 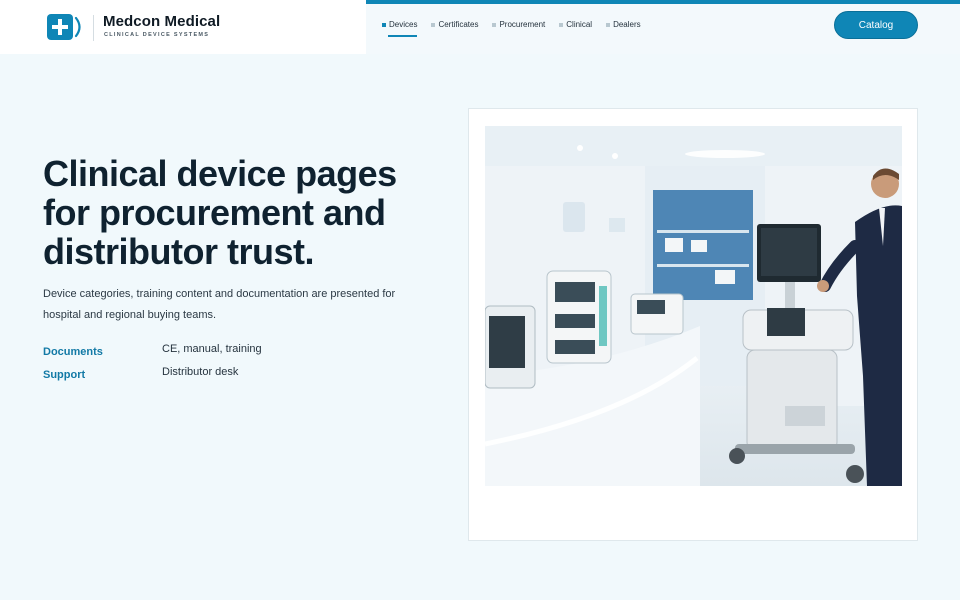 What do you see at coordinates (200, 372) in the screenshot?
I see `fact-value: Distributor desk` at bounding box center [200, 372].